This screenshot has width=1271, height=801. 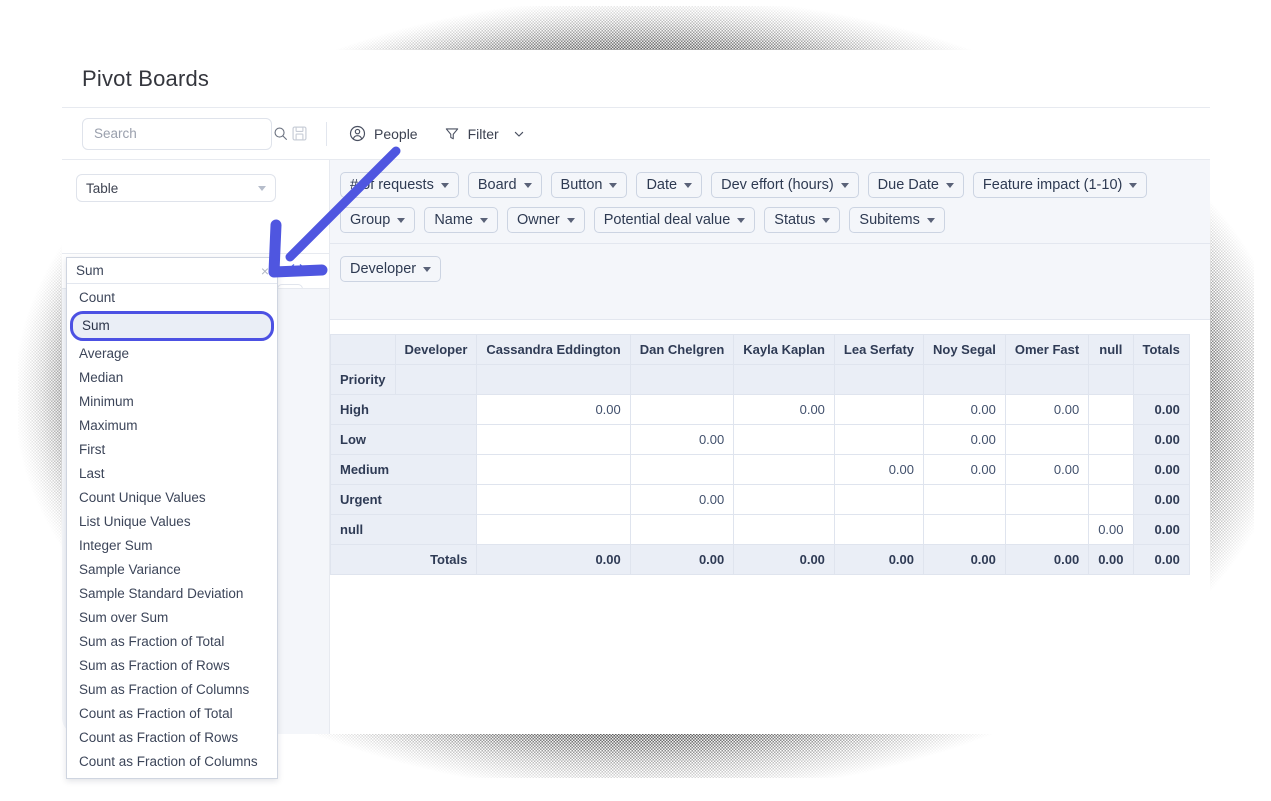 What do you see at coordinates (265, 271) in the screenshot?
I see `close-x-icon: ×` at bounding box center [265, 271].